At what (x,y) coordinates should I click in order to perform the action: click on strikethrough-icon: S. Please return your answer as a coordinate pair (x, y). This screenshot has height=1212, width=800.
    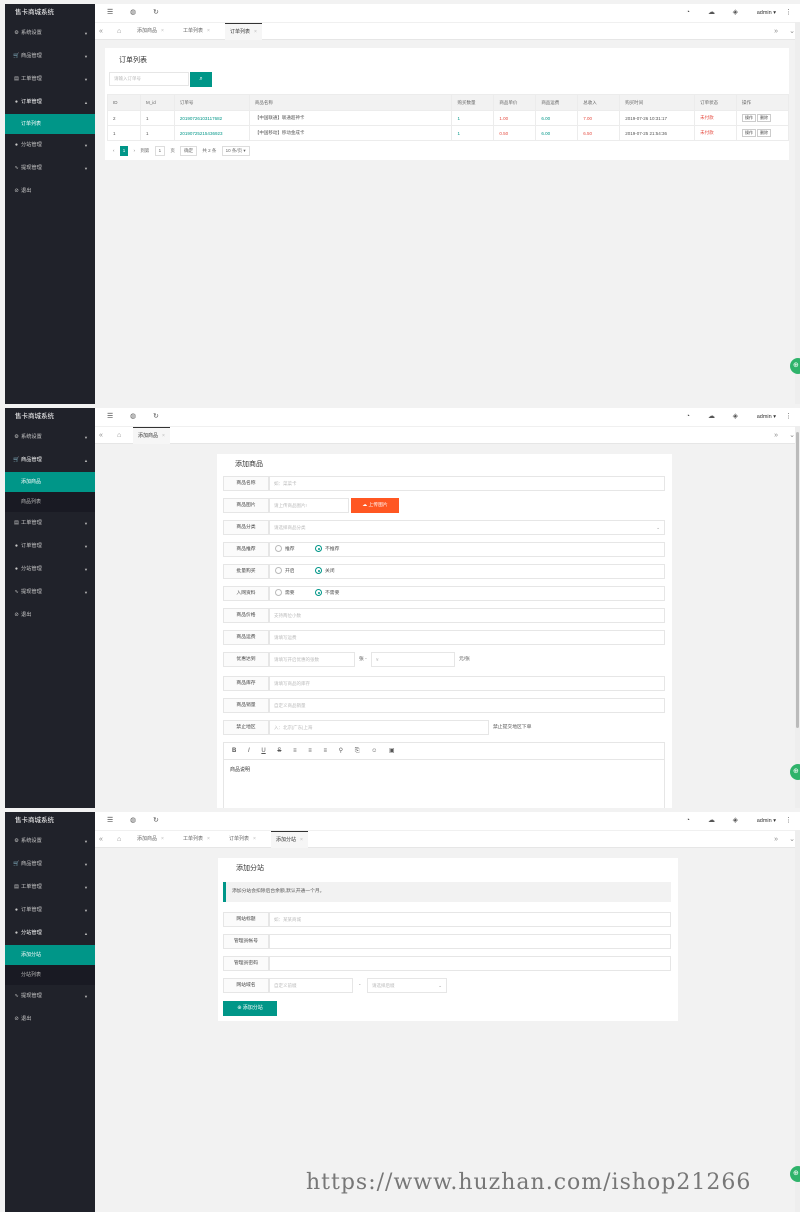
    Looking at the image, I should click on (279, 751).